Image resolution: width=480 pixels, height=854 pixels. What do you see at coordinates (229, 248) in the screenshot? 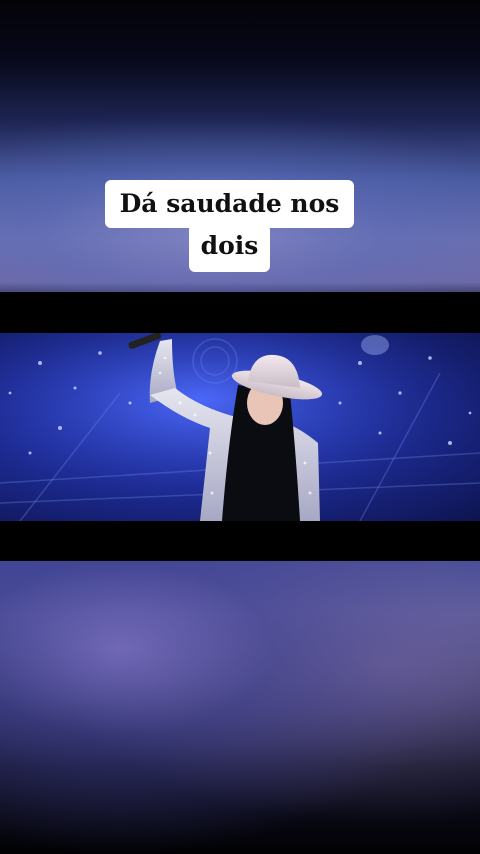
I see `caption-line-2: dois` at bounding box center [229, 248].